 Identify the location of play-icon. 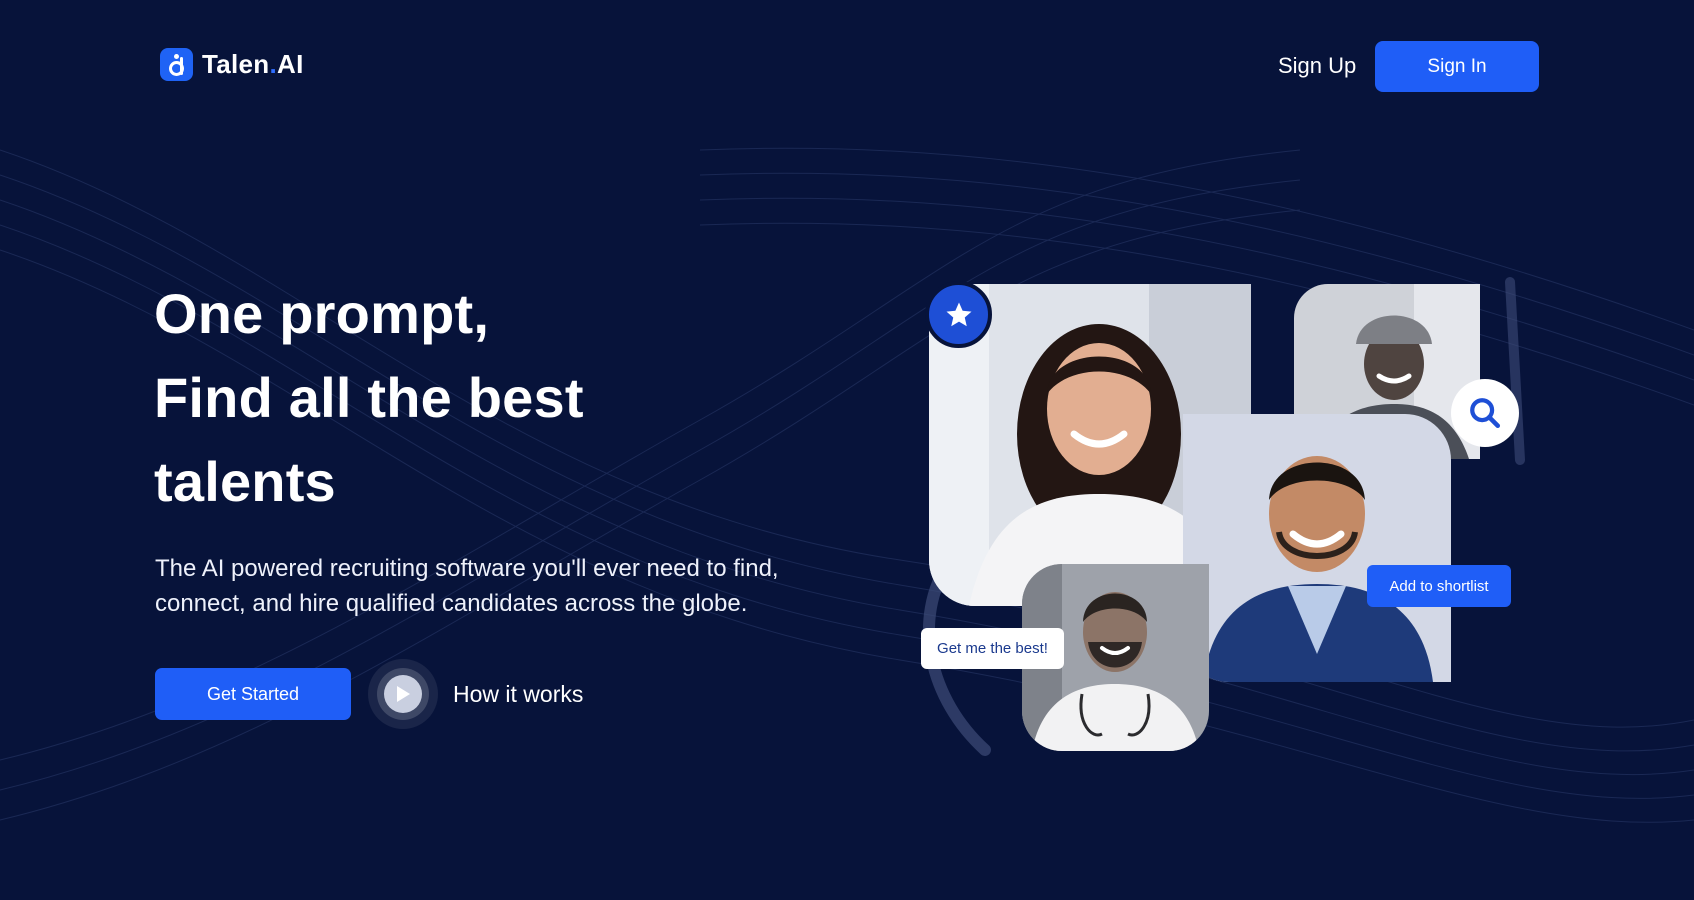
(403, 694).